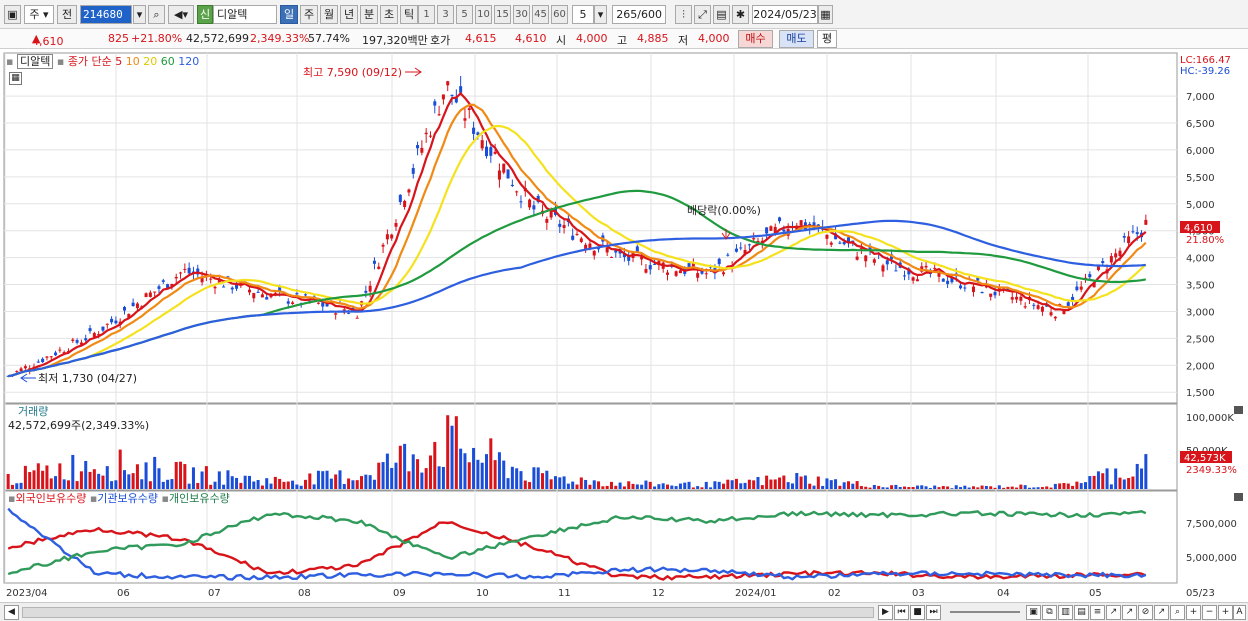 This screenshot has height=621, width=1248. Describe the element at coordinates (502, 14) in the screenshot. I see `interval-15: 15` at that location.